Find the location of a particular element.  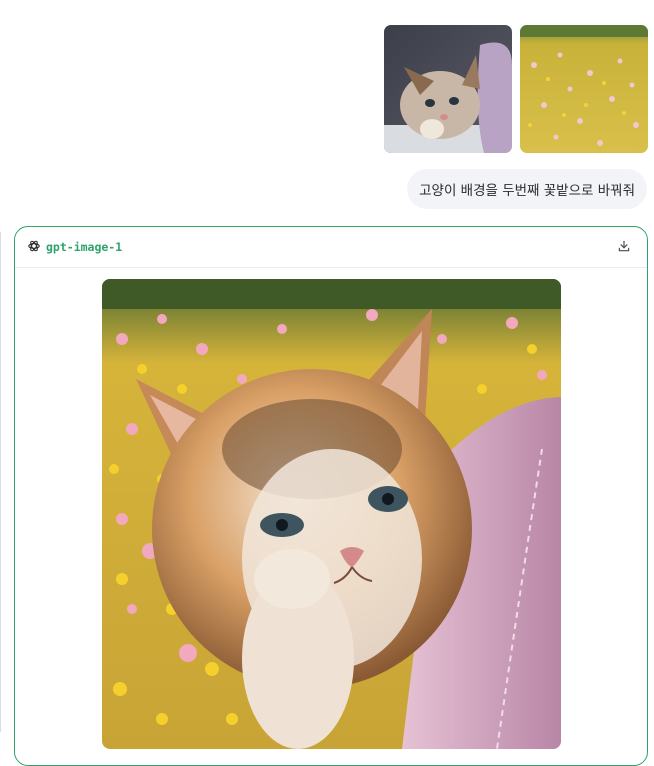

model-name: gpt-image-1 is located at coordinates (84, 247).